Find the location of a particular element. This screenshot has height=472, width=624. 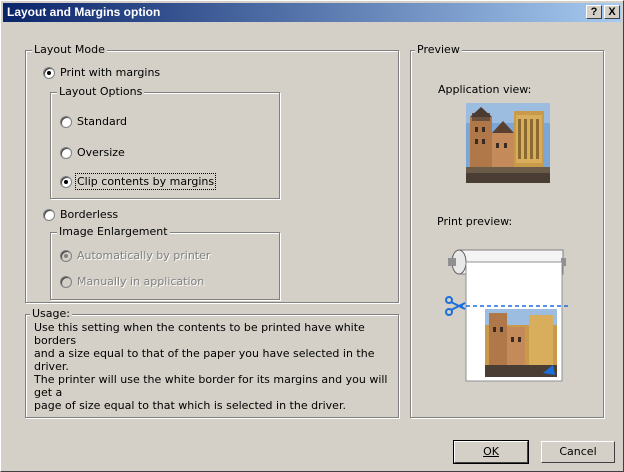

oversize-label: Oversize is located at coordinates (101, 152).